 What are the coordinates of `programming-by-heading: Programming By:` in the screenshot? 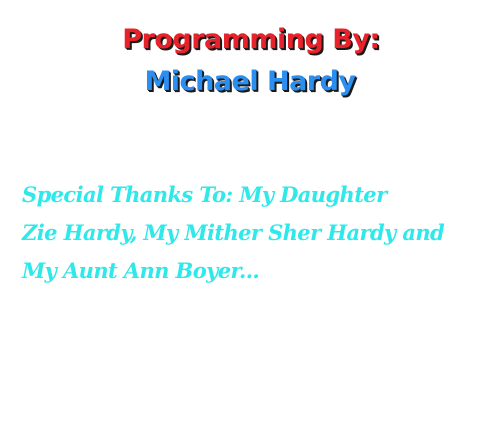 It's located at (251, 39).